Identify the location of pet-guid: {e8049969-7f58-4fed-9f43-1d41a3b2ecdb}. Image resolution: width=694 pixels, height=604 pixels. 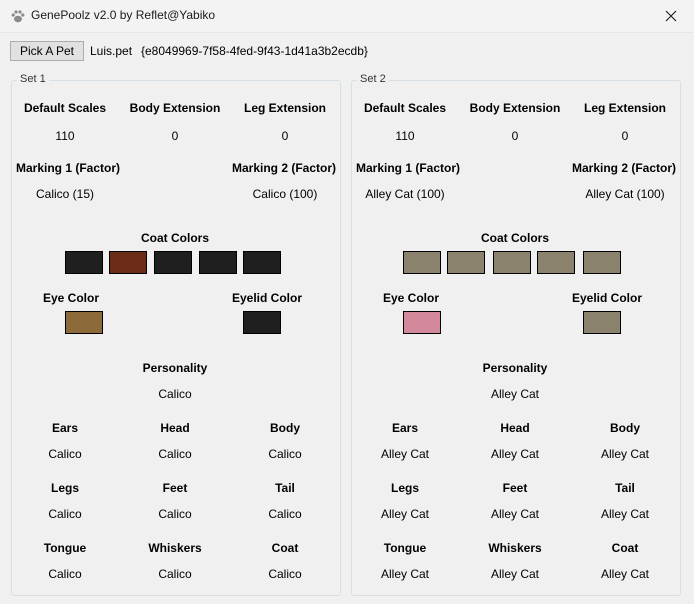
(254, 51).